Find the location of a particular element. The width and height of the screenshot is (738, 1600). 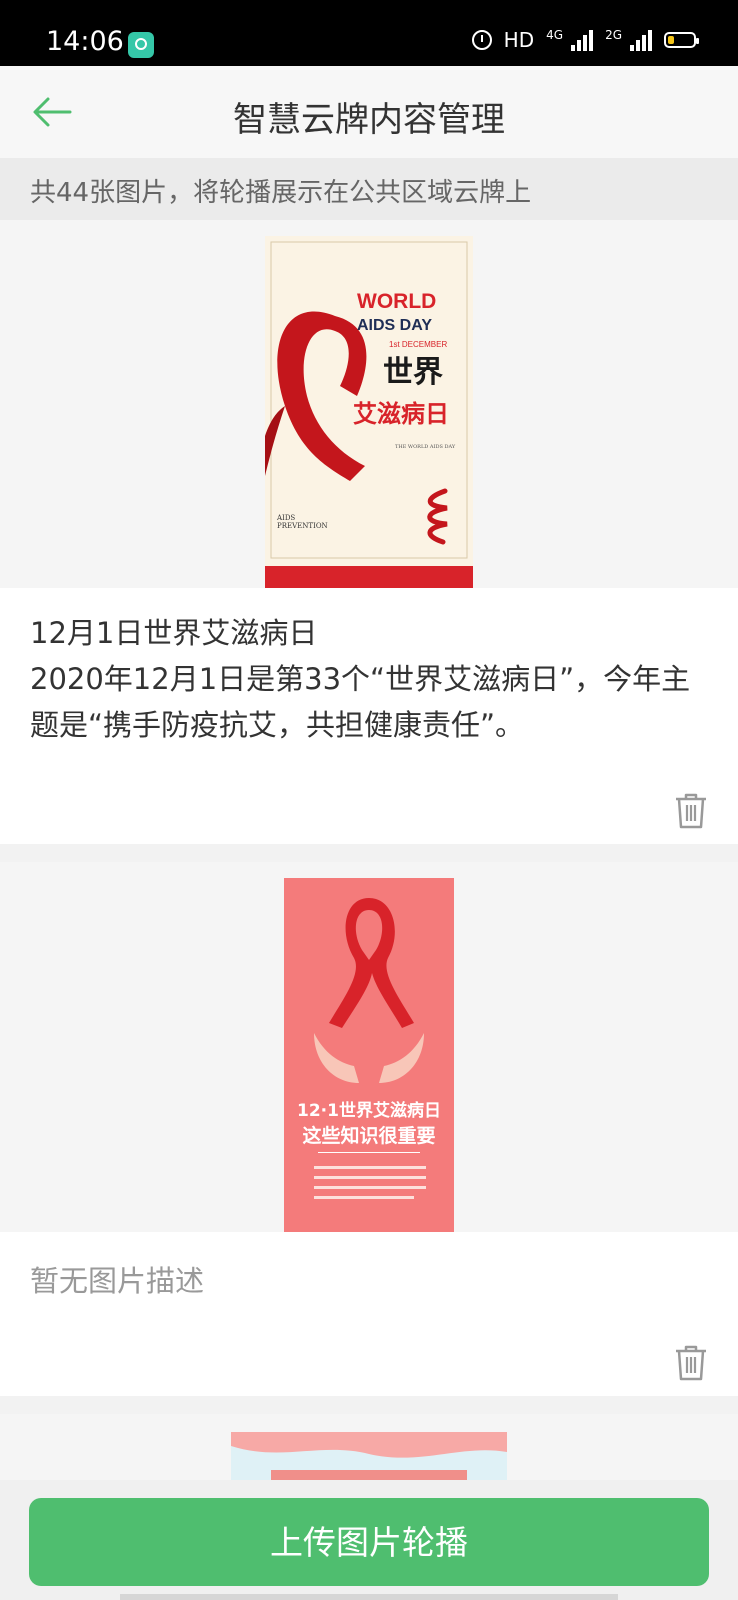

poster-line2: 这些知识很重要 is located at coordinates (368, 1135).